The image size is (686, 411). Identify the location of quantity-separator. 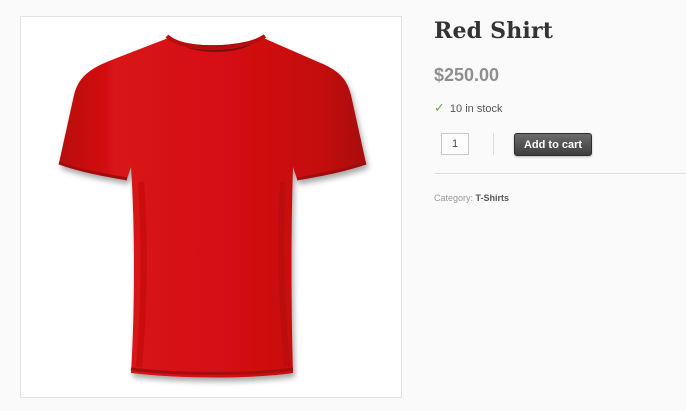
(493, 144).